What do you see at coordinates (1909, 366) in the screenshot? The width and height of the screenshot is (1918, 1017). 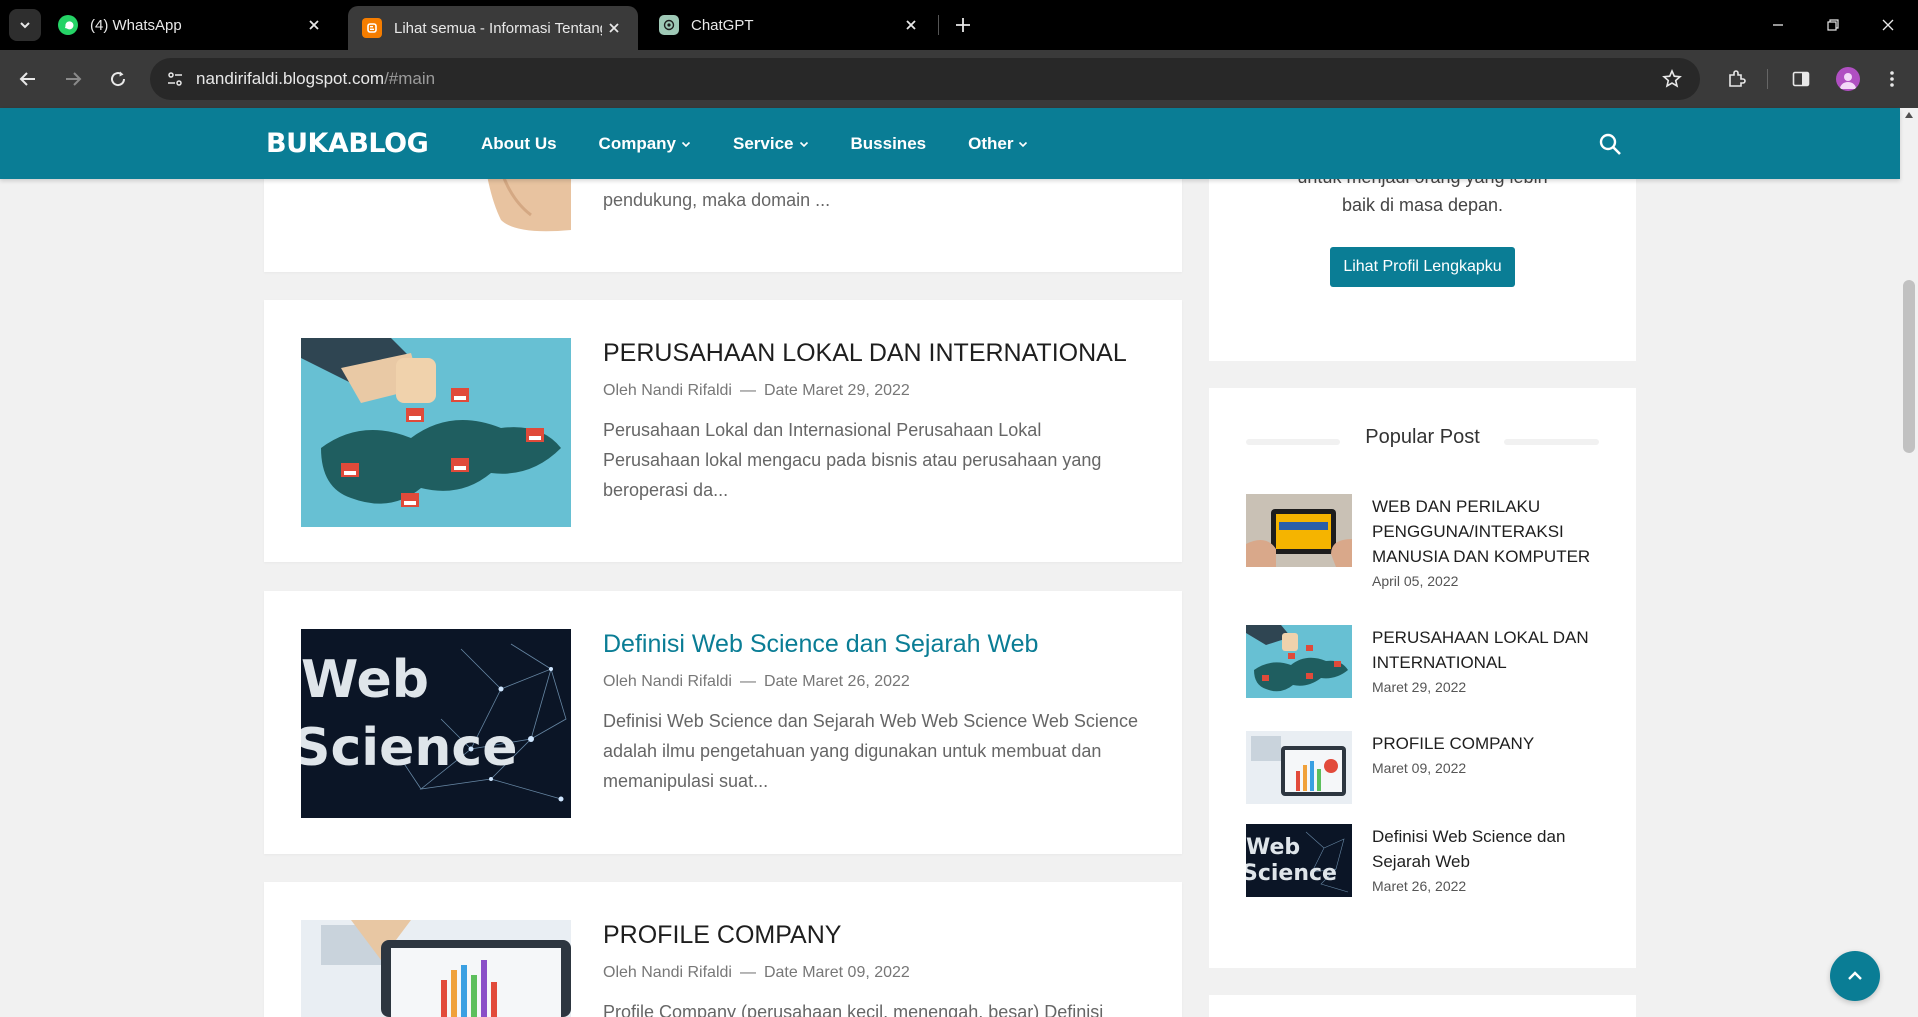 I see `scrollbar-thumb` at bounding box center [1909, 366].